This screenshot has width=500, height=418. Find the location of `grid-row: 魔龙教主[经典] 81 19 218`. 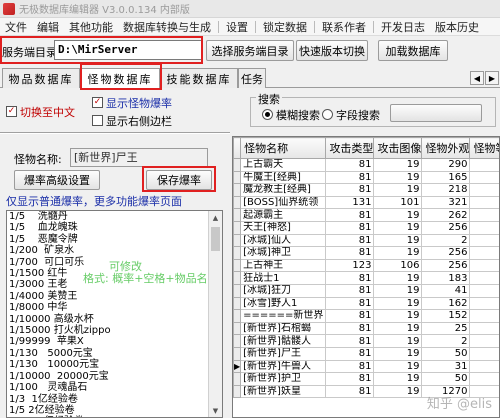

grid-row: 魔龙教主[经典] 81 19 218 is located at coordinates (366, 190).